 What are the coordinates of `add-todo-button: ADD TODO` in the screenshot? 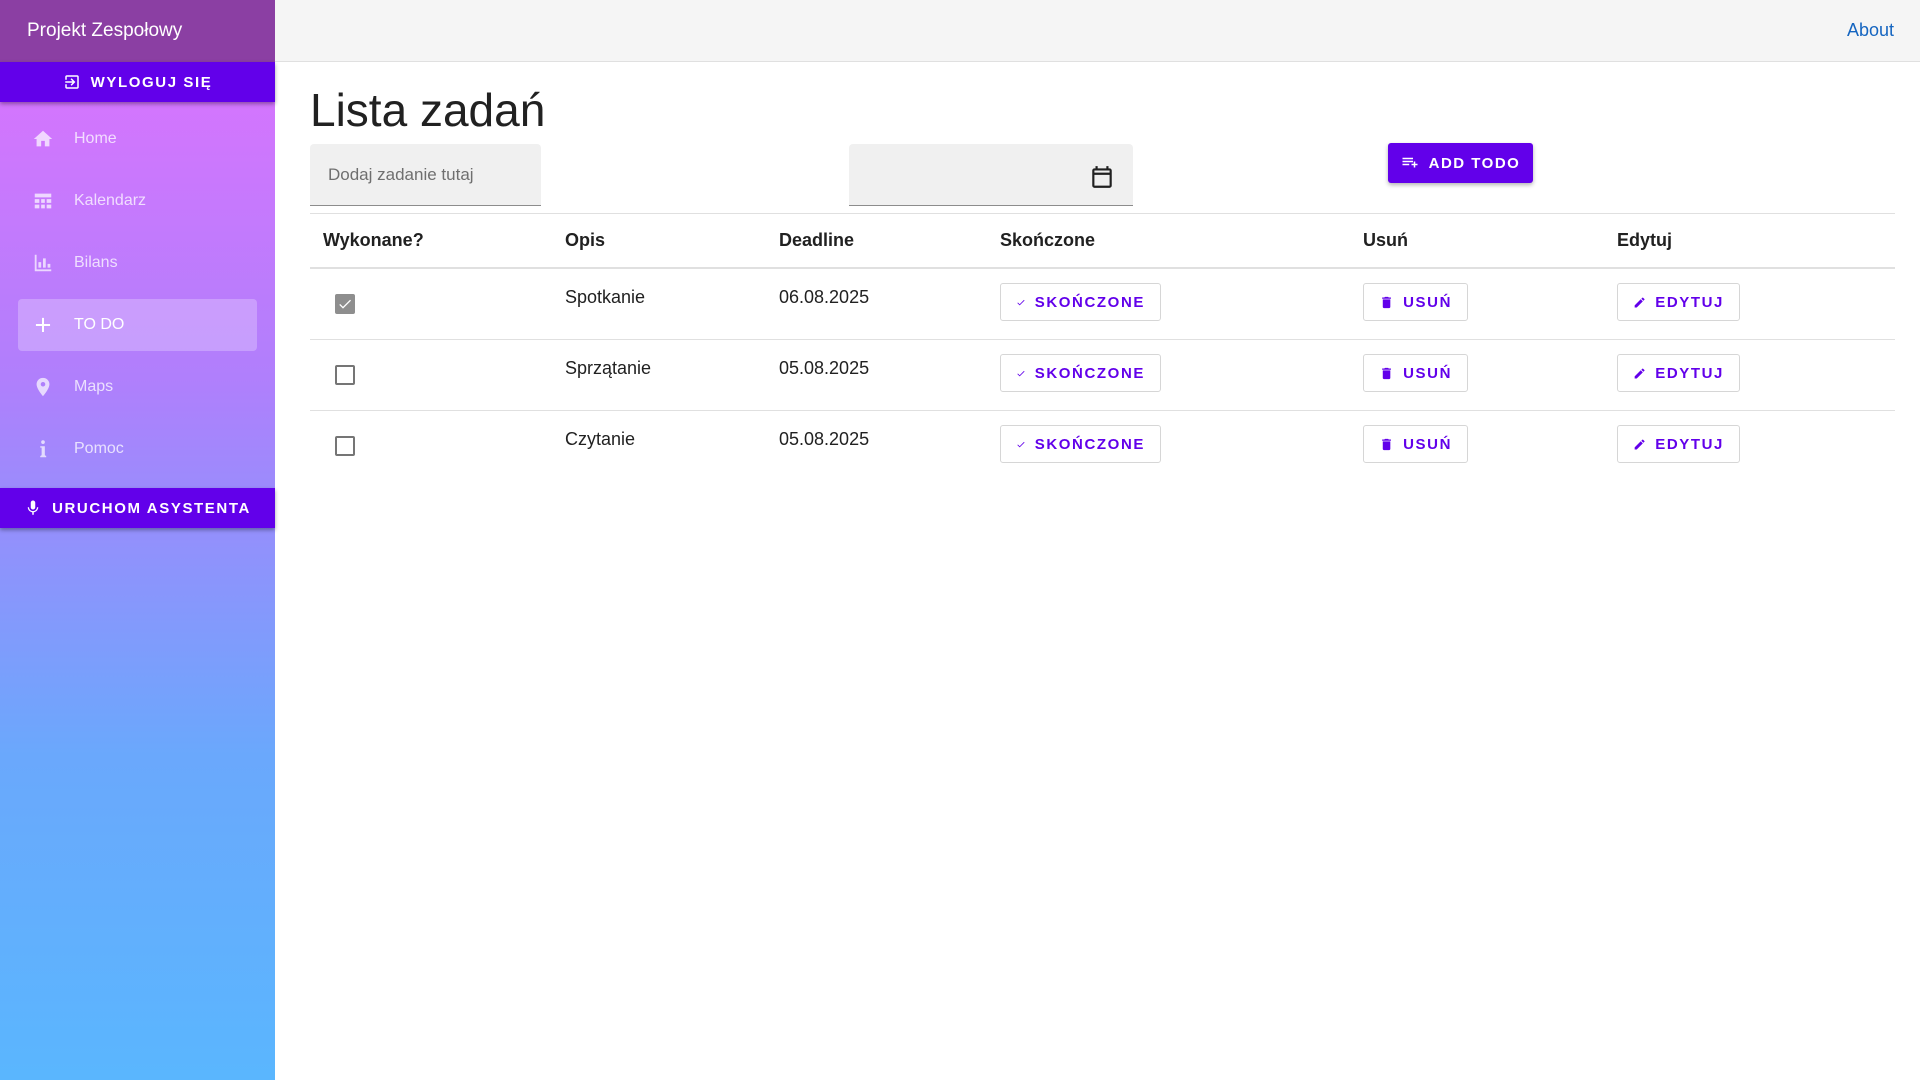 It's located at (1460, 163).